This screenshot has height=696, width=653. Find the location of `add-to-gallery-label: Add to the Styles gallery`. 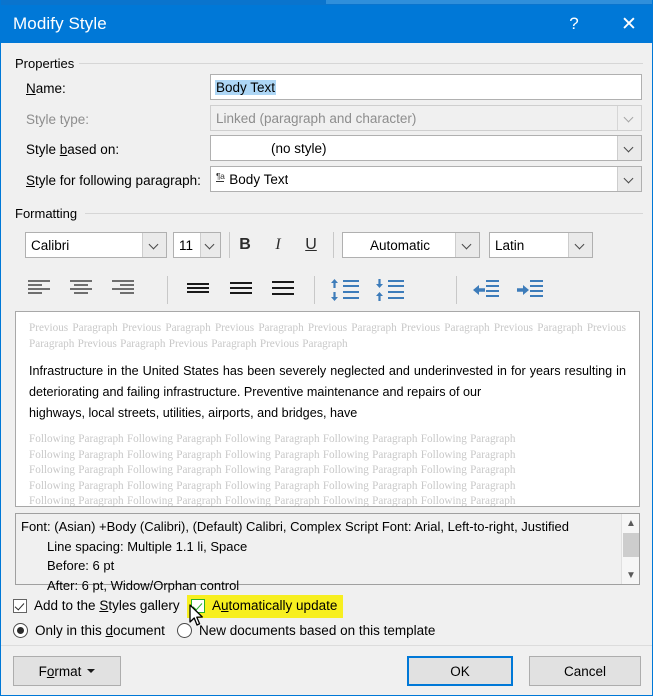

add-to-gallery-label: Add to the Styles gallery is located at coordinates (107, 605).